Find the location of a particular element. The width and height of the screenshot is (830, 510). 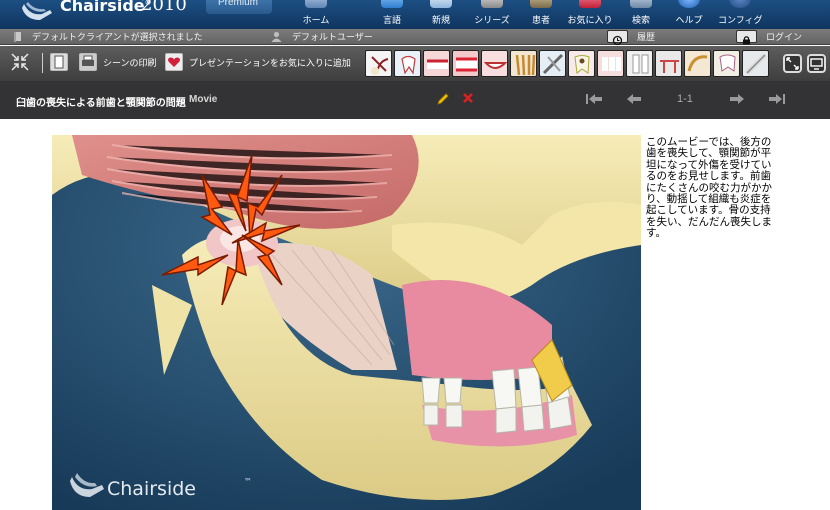

history-label: 履歴 is located at coordinates (646, 36).